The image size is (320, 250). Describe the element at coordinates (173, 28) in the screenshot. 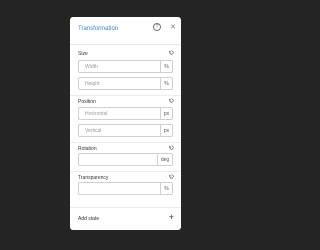

I see `close-icon: ✕` at that location.